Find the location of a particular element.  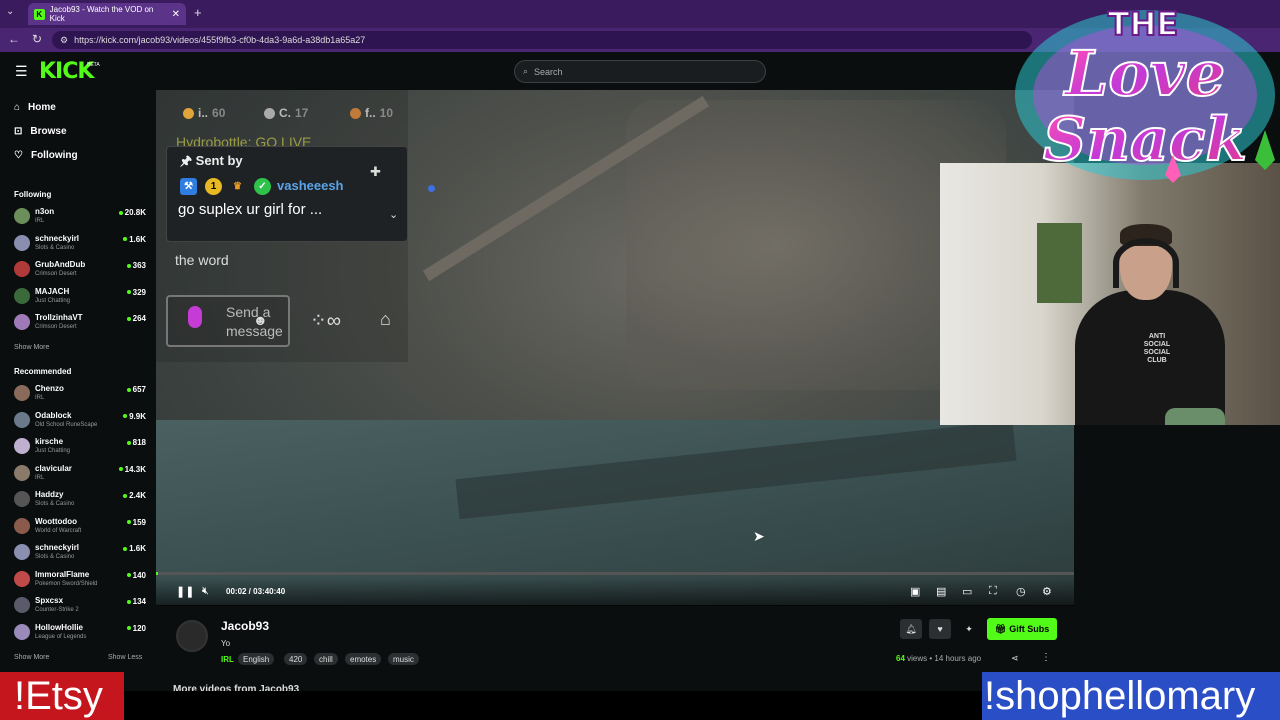

channel-name: HollowHollie is located at coordinates (59, 627).